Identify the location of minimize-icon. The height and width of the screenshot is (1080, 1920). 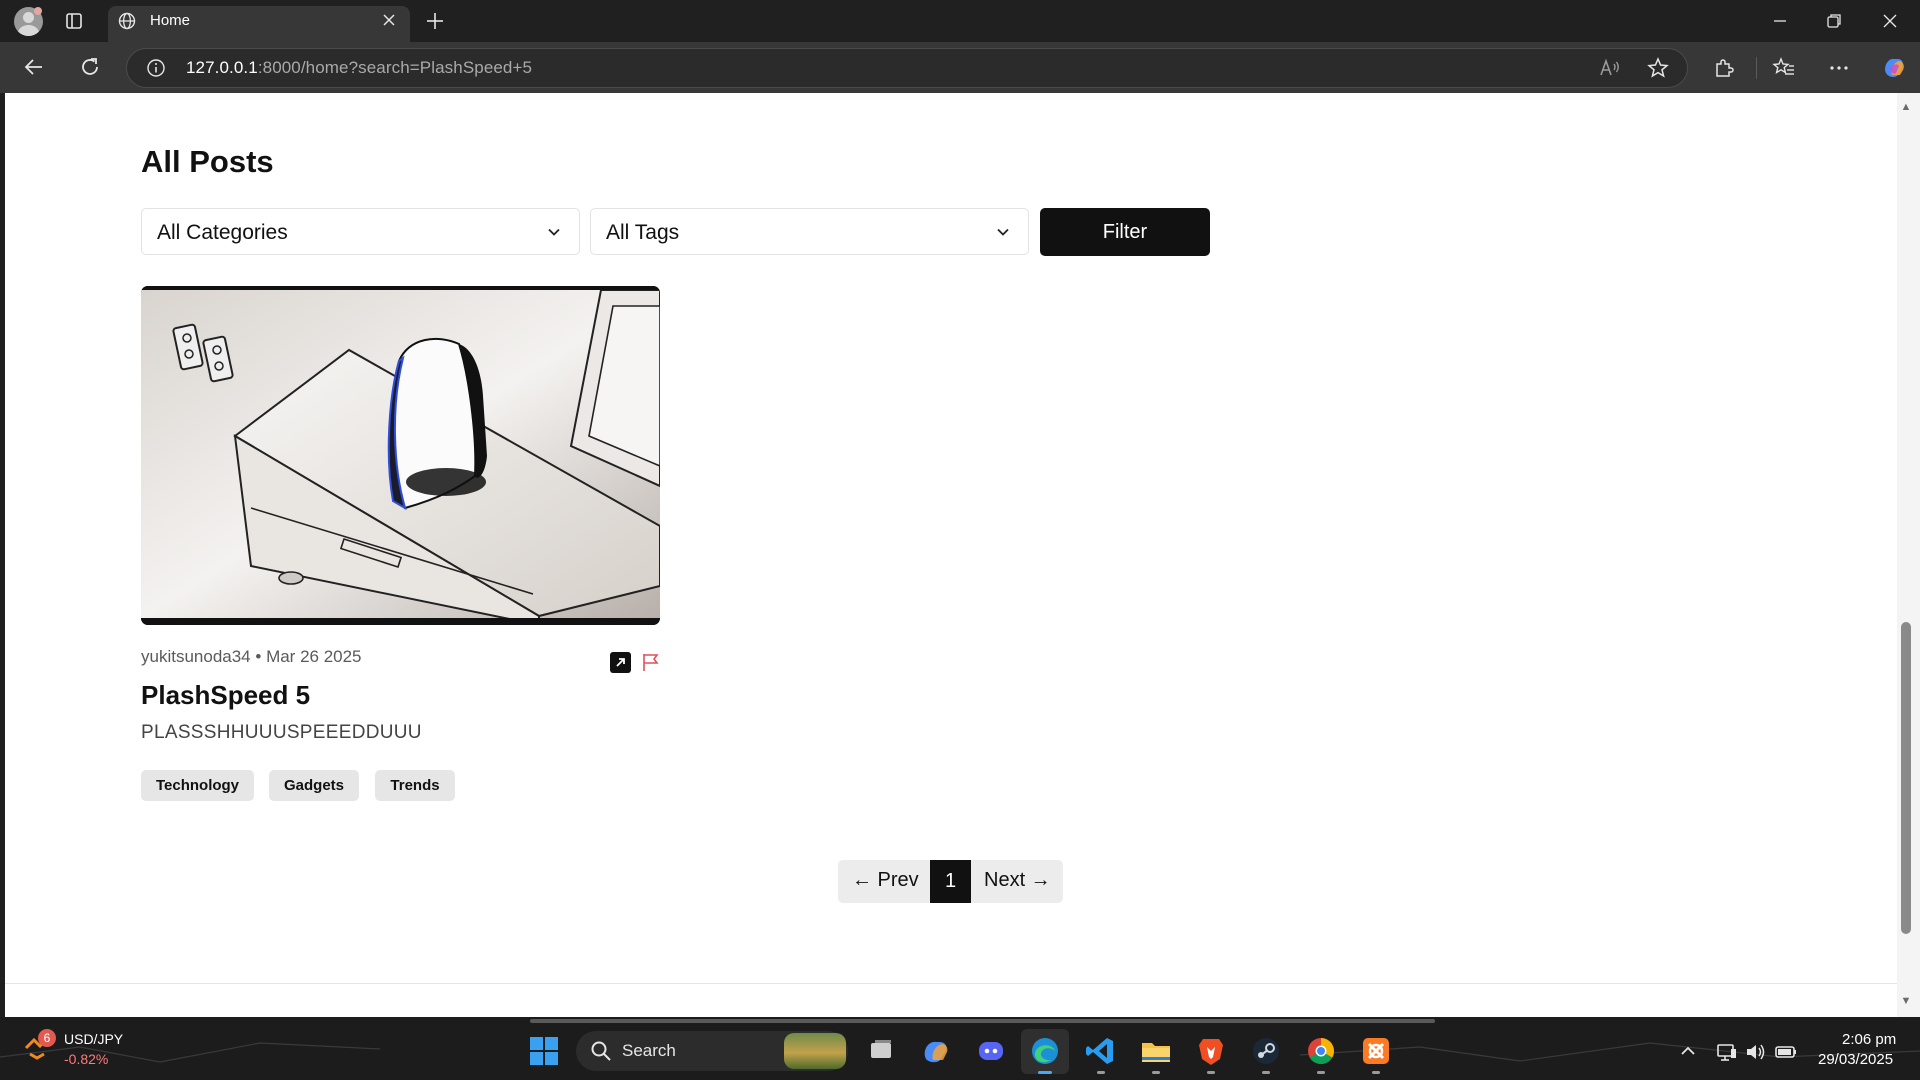
(1780, 21).